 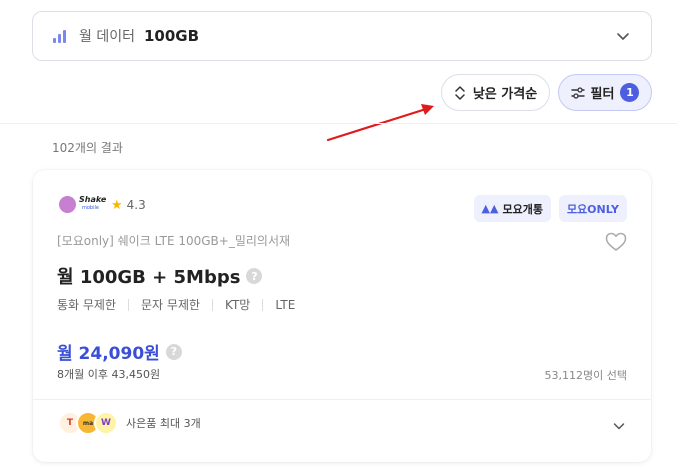 I want to click on signal-bars-icon, so click(x=61, y=36).